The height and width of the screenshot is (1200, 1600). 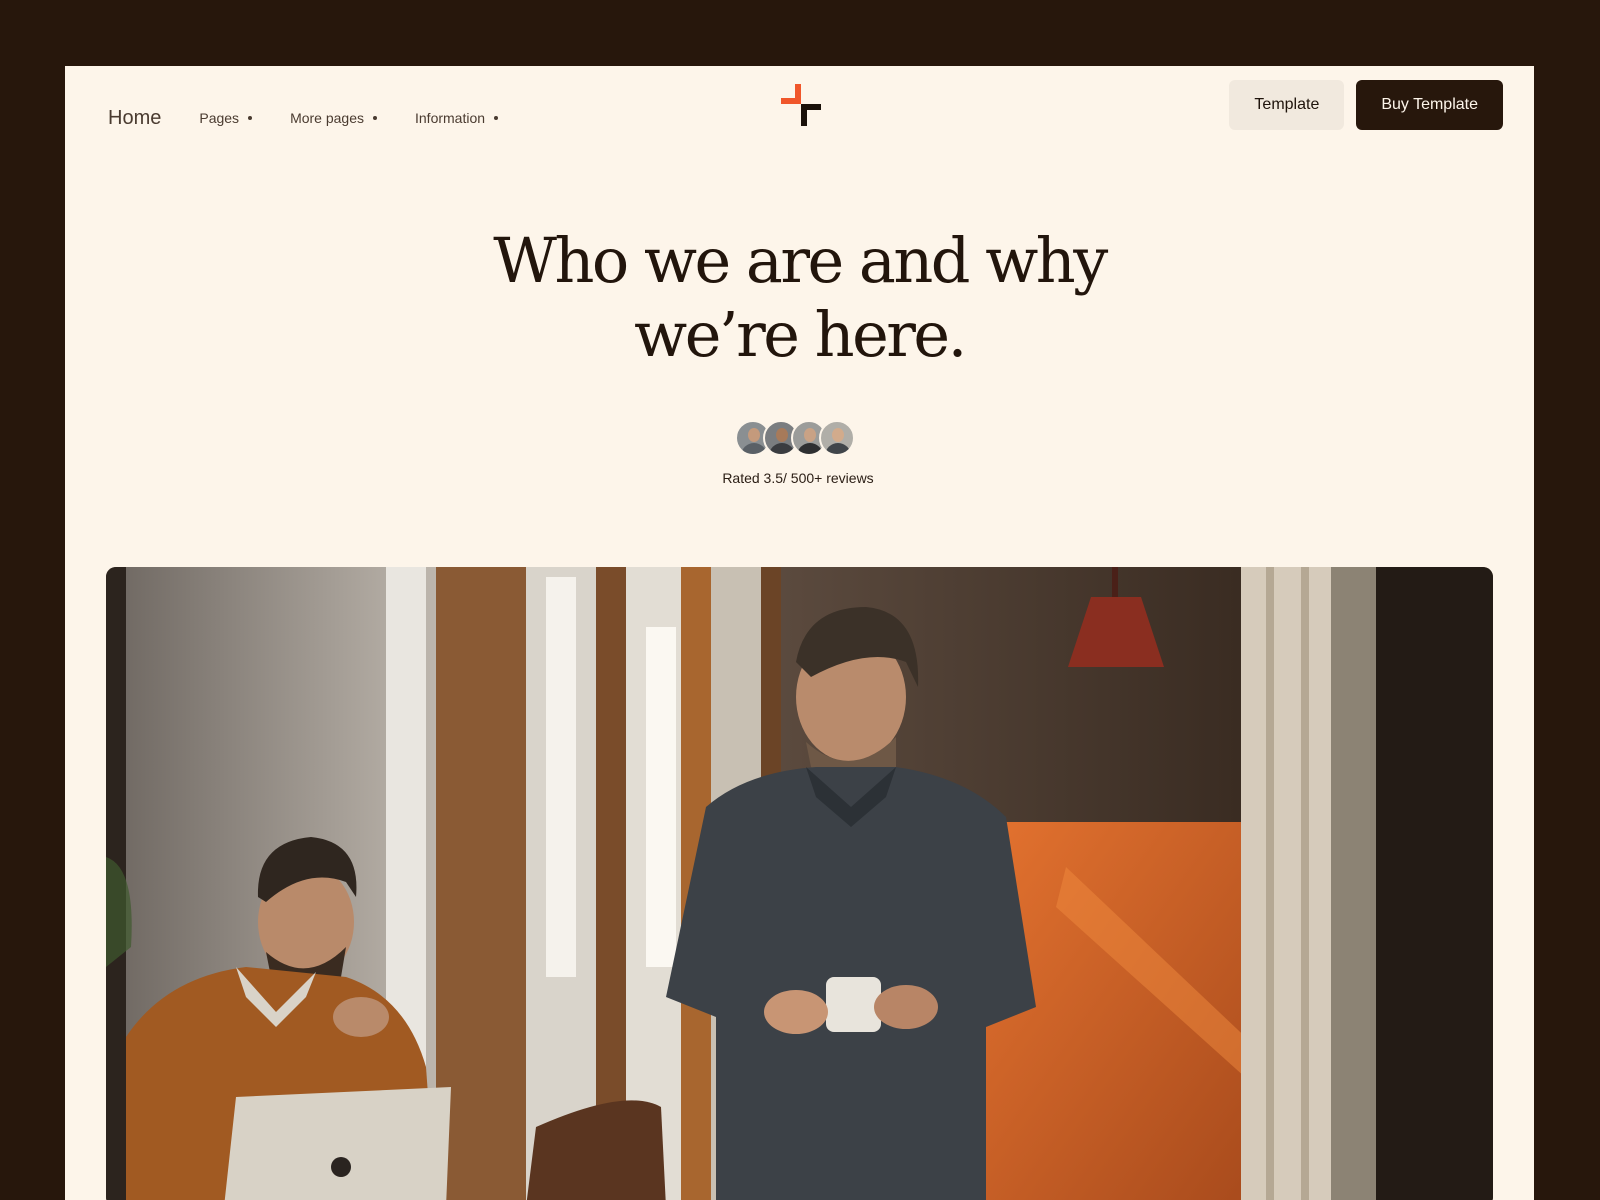 What do you see at coordinates (798, 478) in the screenshot?
I see `rating-text: Rated 3.5/ 500+ reviews` at bounding box center [798, 478].